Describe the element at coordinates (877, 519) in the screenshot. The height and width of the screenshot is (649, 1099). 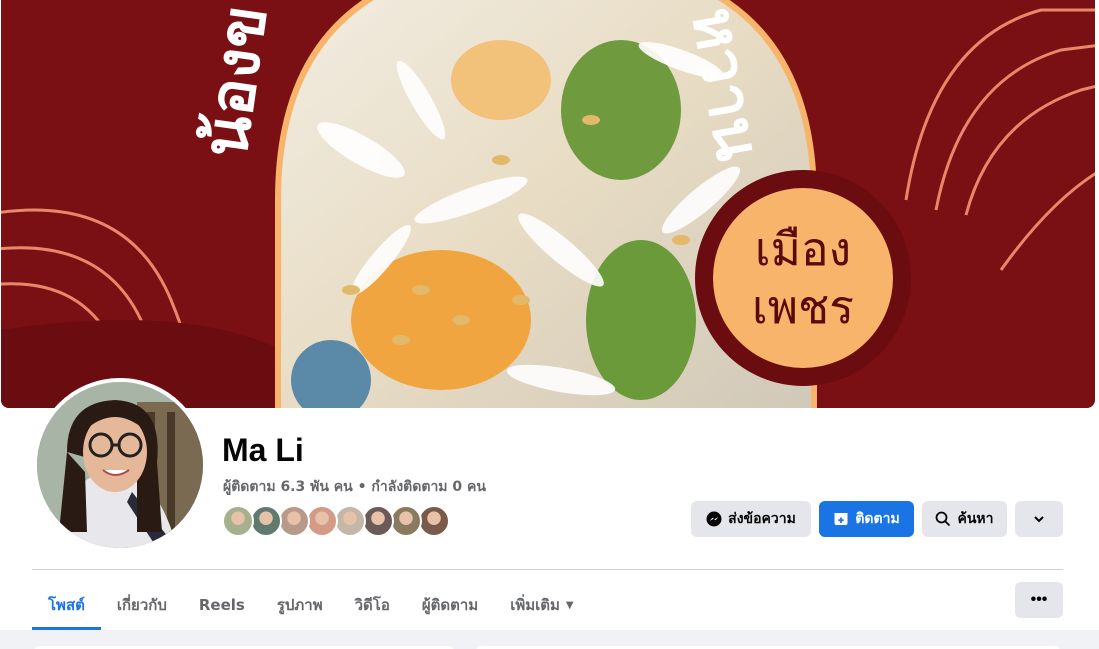
I see `follow-button-label: ติดตาม` at that location.